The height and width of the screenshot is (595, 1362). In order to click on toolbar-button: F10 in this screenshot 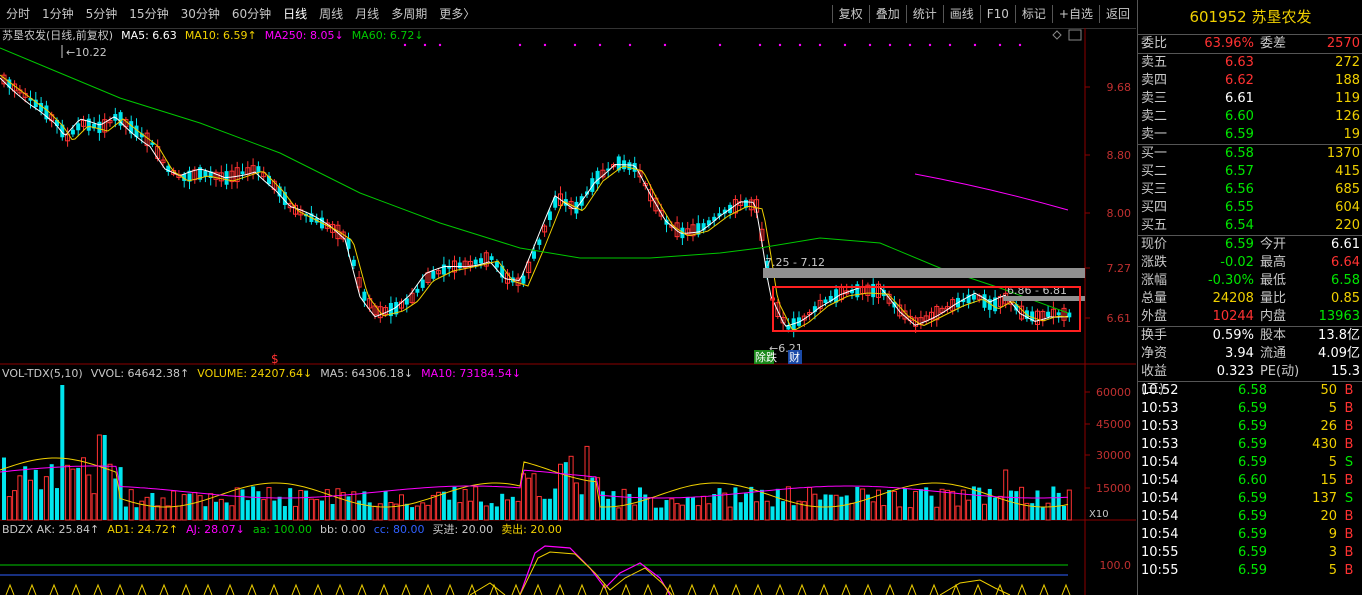, I will do `click(997, 14)`.